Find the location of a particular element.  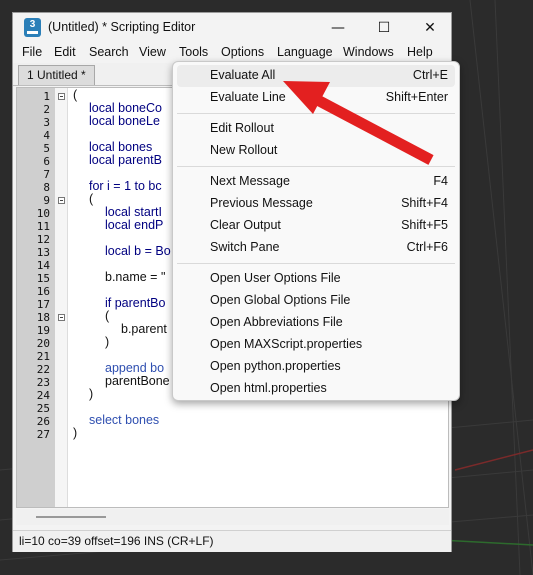

code-line: if parentBo is located at coordinates (135, 303).